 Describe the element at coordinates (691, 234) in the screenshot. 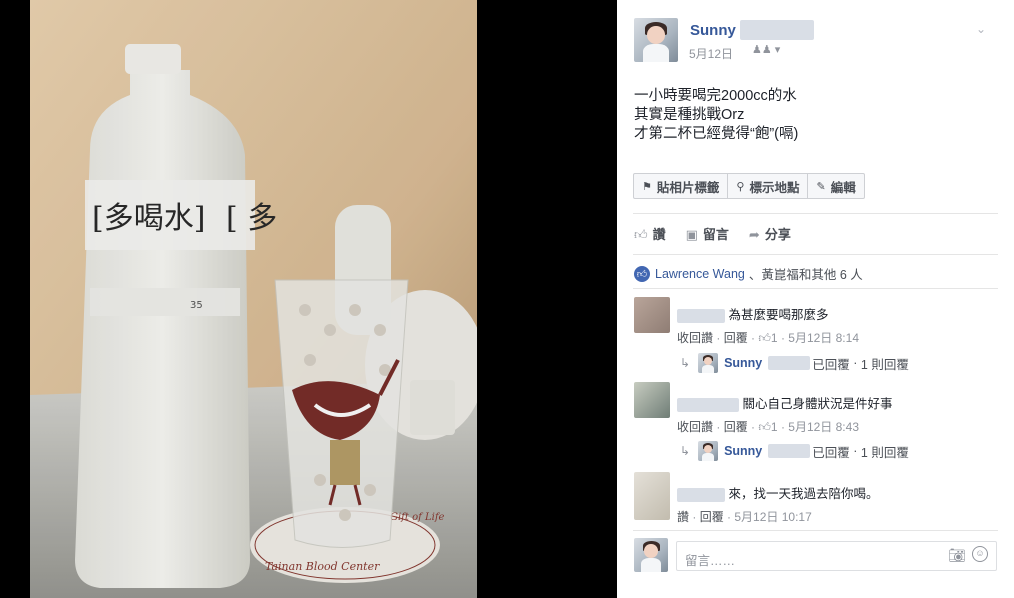

I see `comment-bubble-icon: ▣` at that location.